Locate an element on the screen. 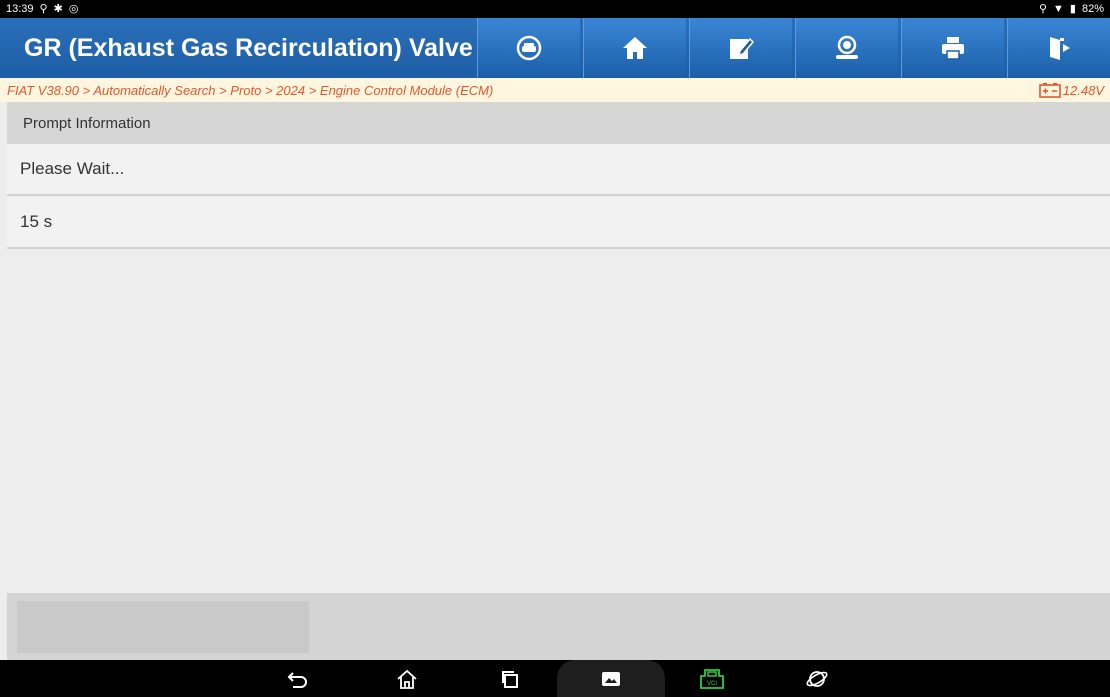  status-time: 13:39 is located at coordinates (20, 9).